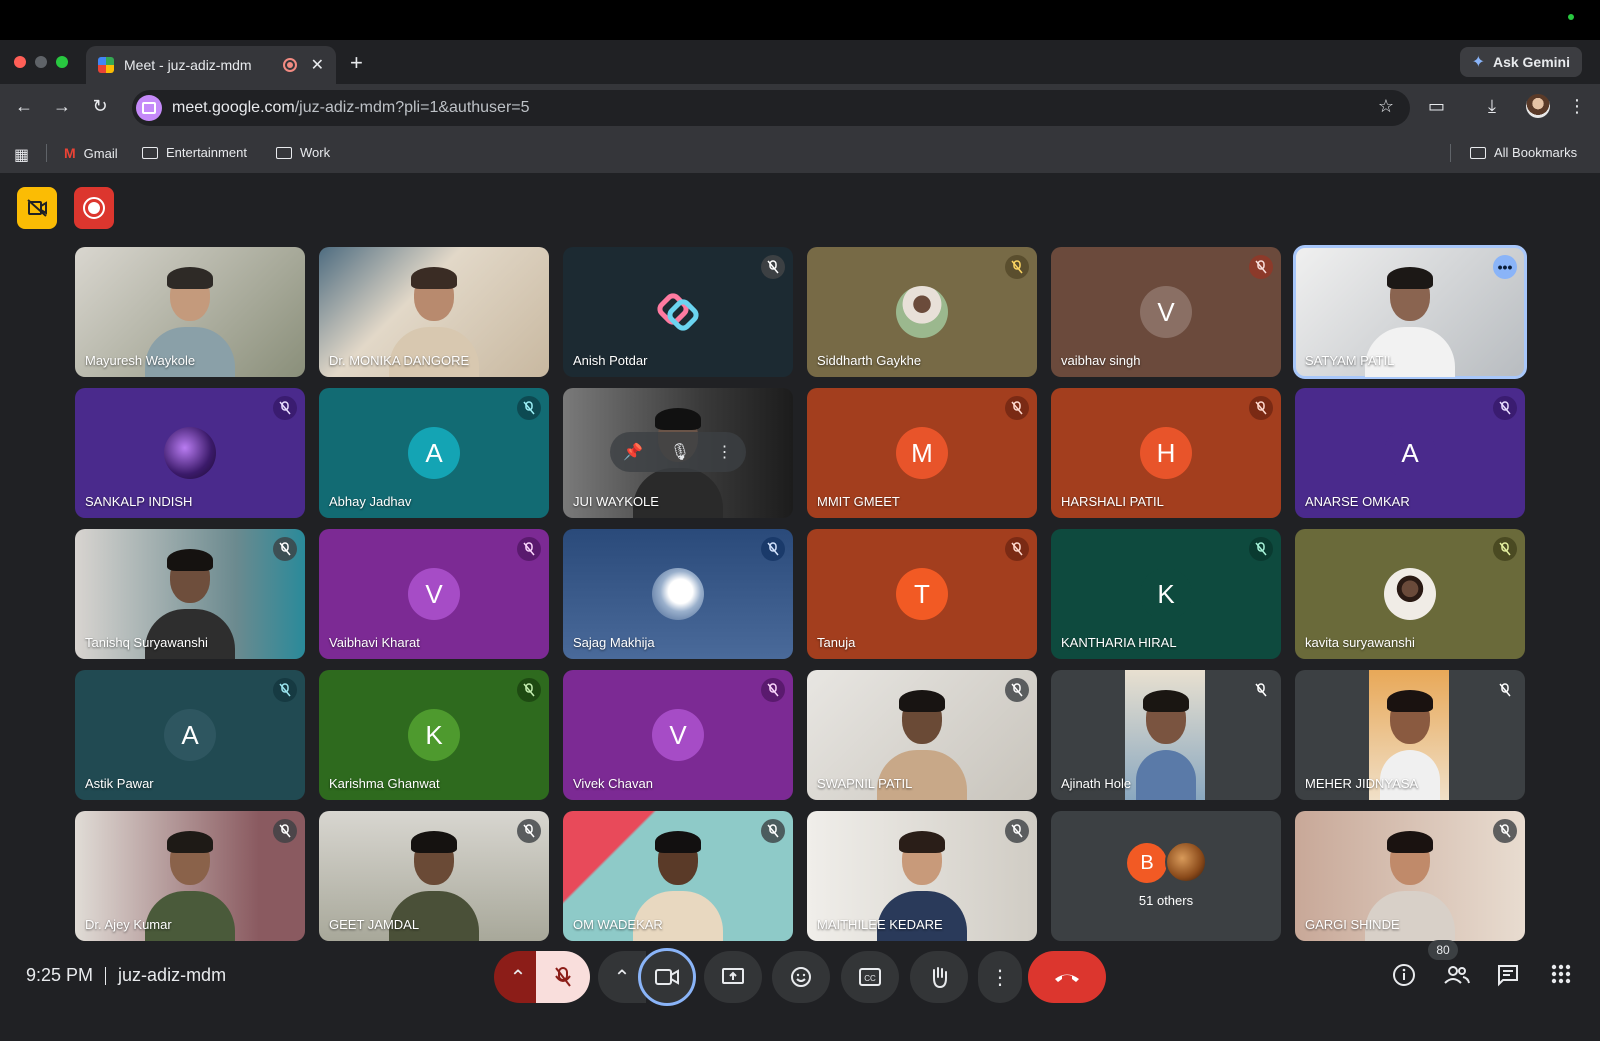 This screenshot has width=1600, height=1041. What do you see at coordinates (434, 453) in the screenshot?
I see `participant-tile: A Abhay Jadhav` at bounding box center [434, 453].